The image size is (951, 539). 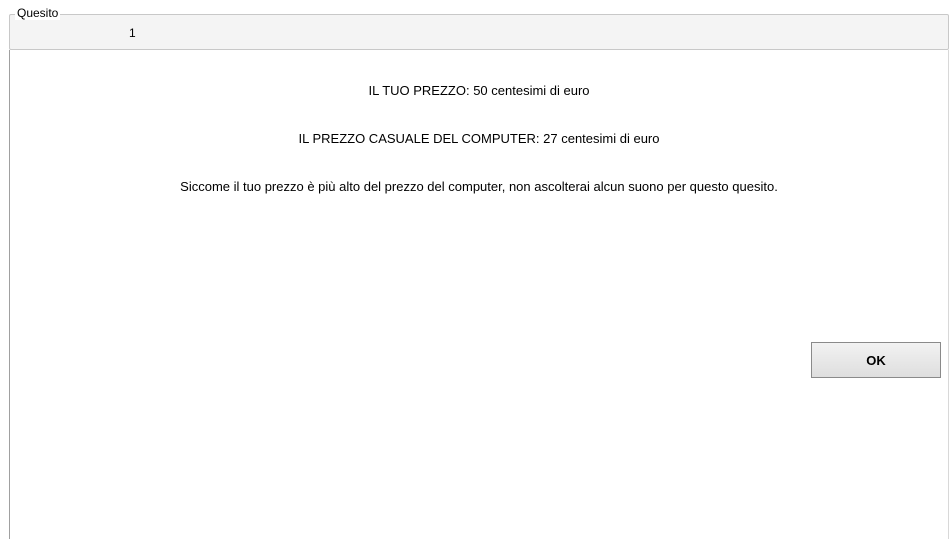 What do you see at coordinates (479, 32) in the screenshot?
I see `question-groupbox` at bounding box center [479, 32].